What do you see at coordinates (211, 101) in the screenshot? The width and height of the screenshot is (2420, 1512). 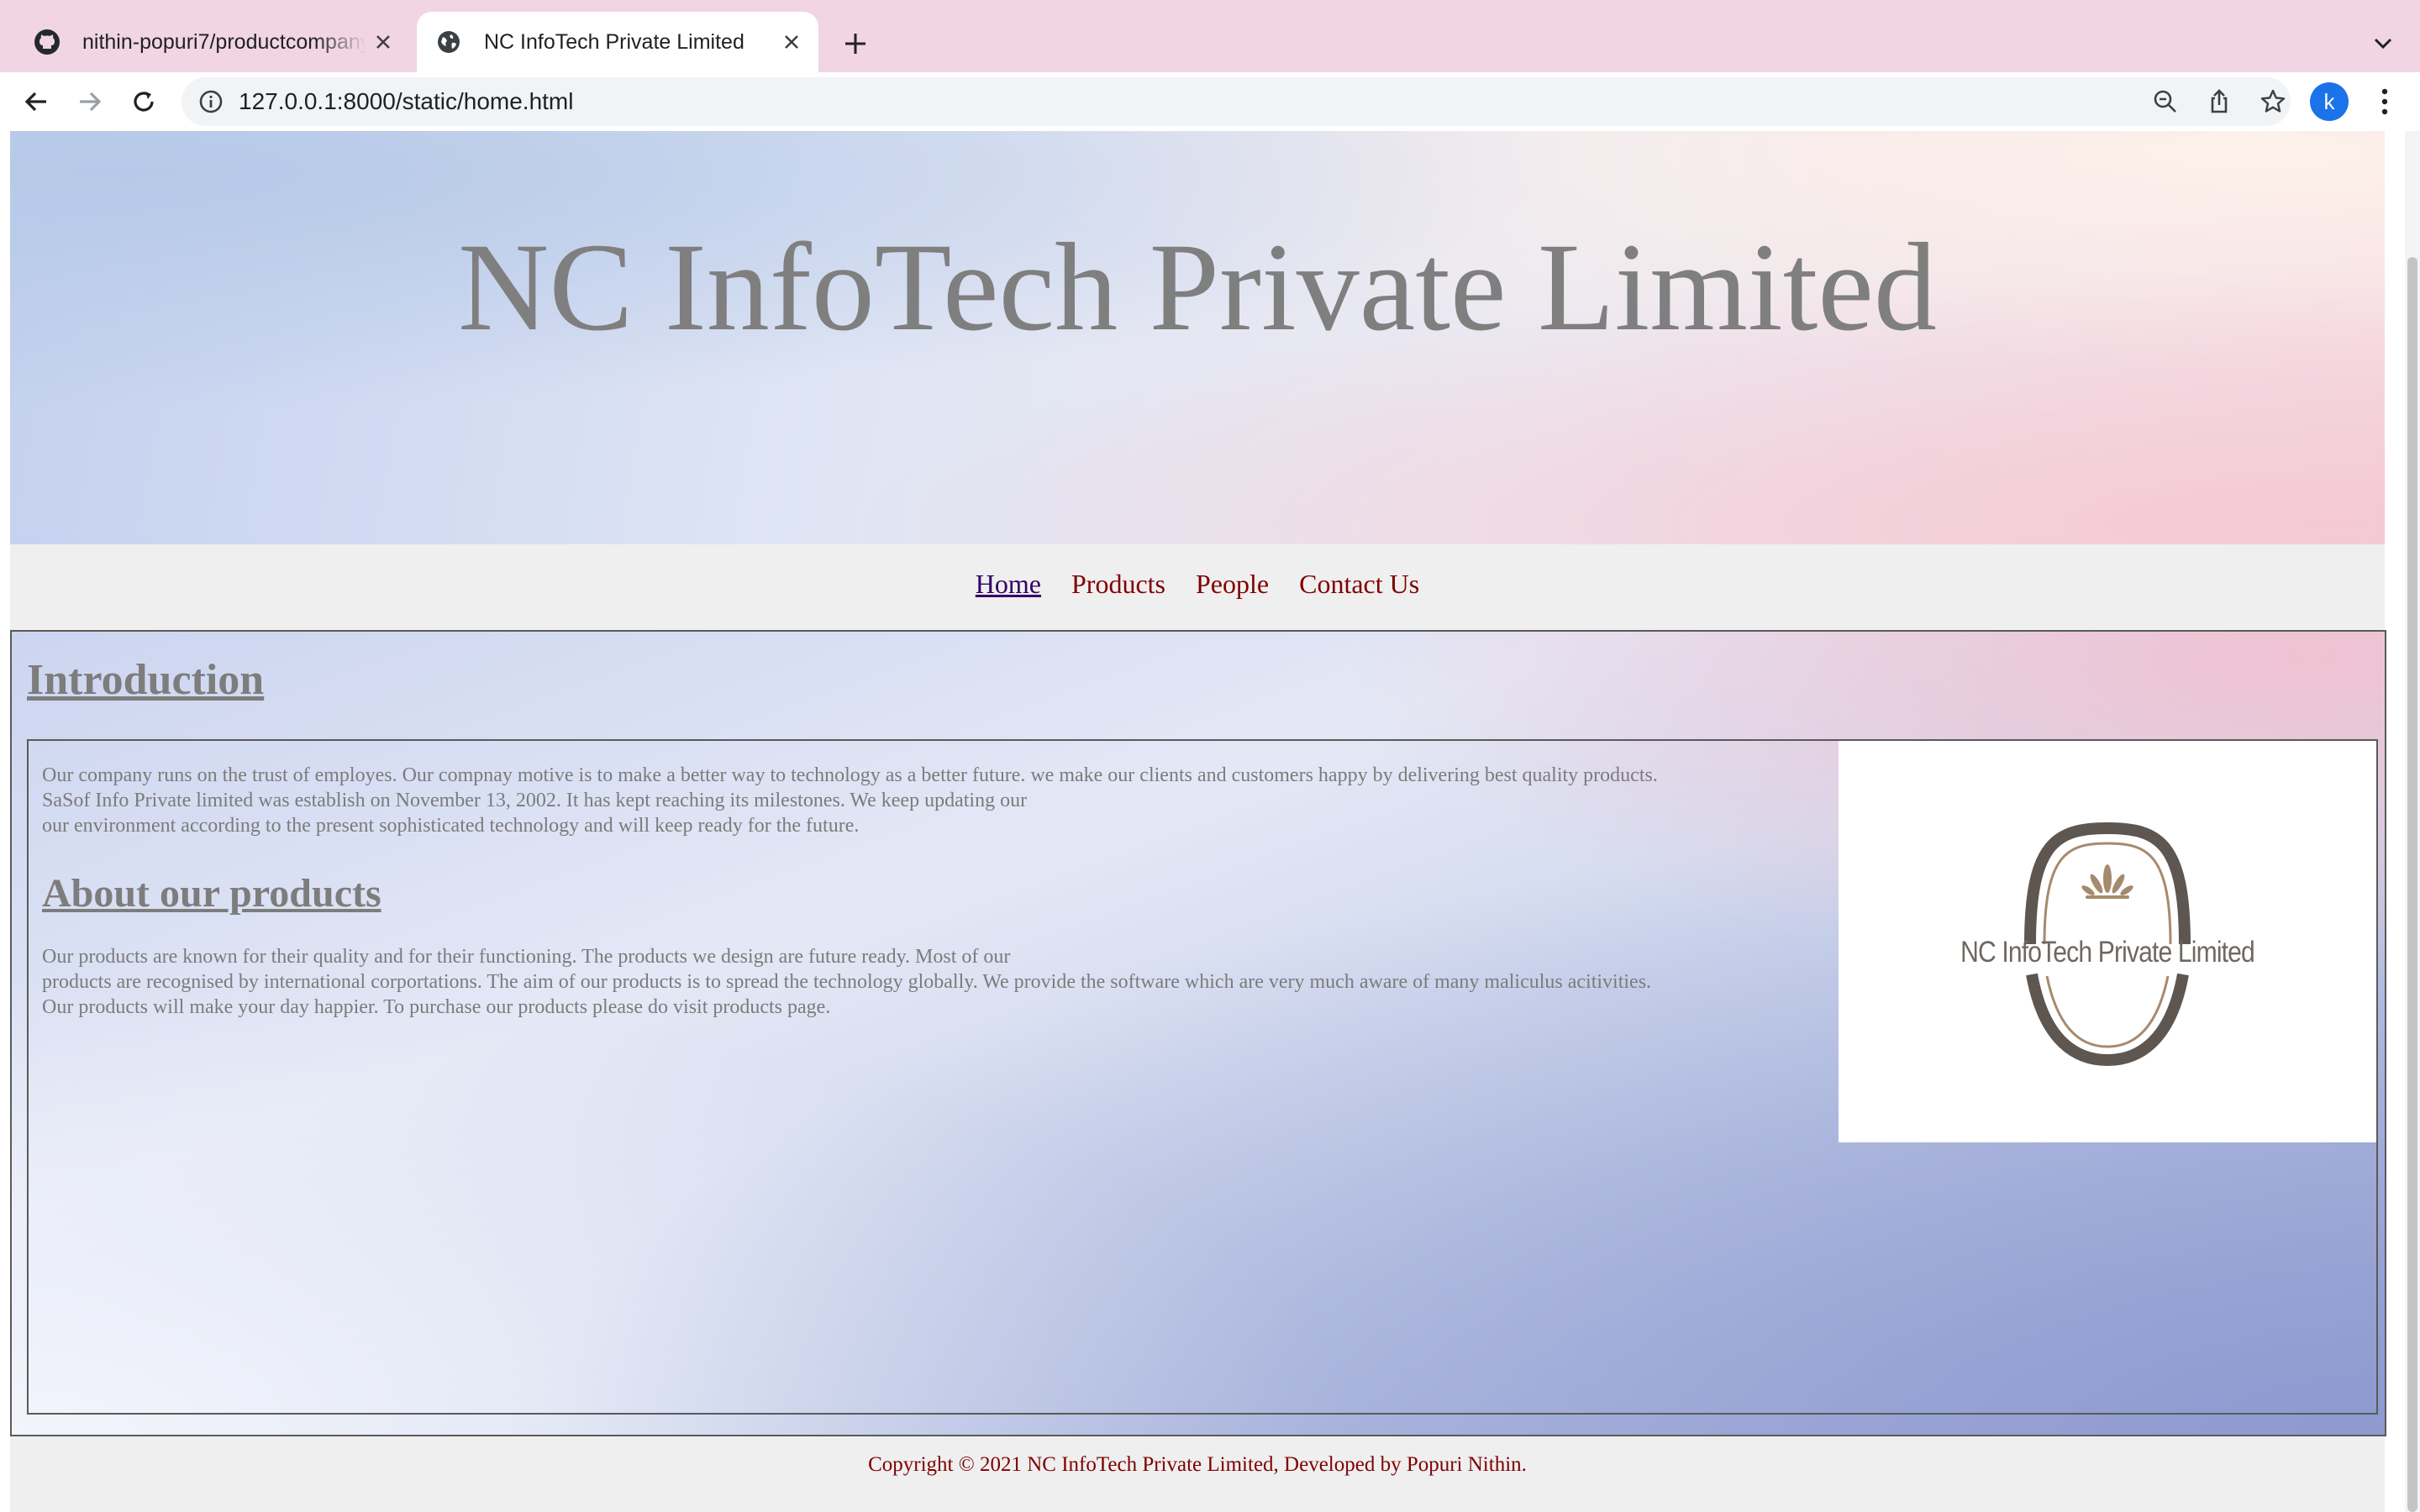 I see `info-icon` at bounding box center [211, 101].